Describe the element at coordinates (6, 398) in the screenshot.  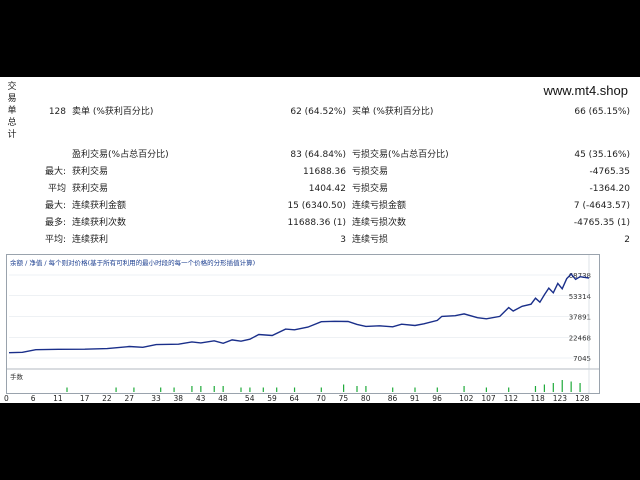
I see `x-tick-label: 0` at that location.